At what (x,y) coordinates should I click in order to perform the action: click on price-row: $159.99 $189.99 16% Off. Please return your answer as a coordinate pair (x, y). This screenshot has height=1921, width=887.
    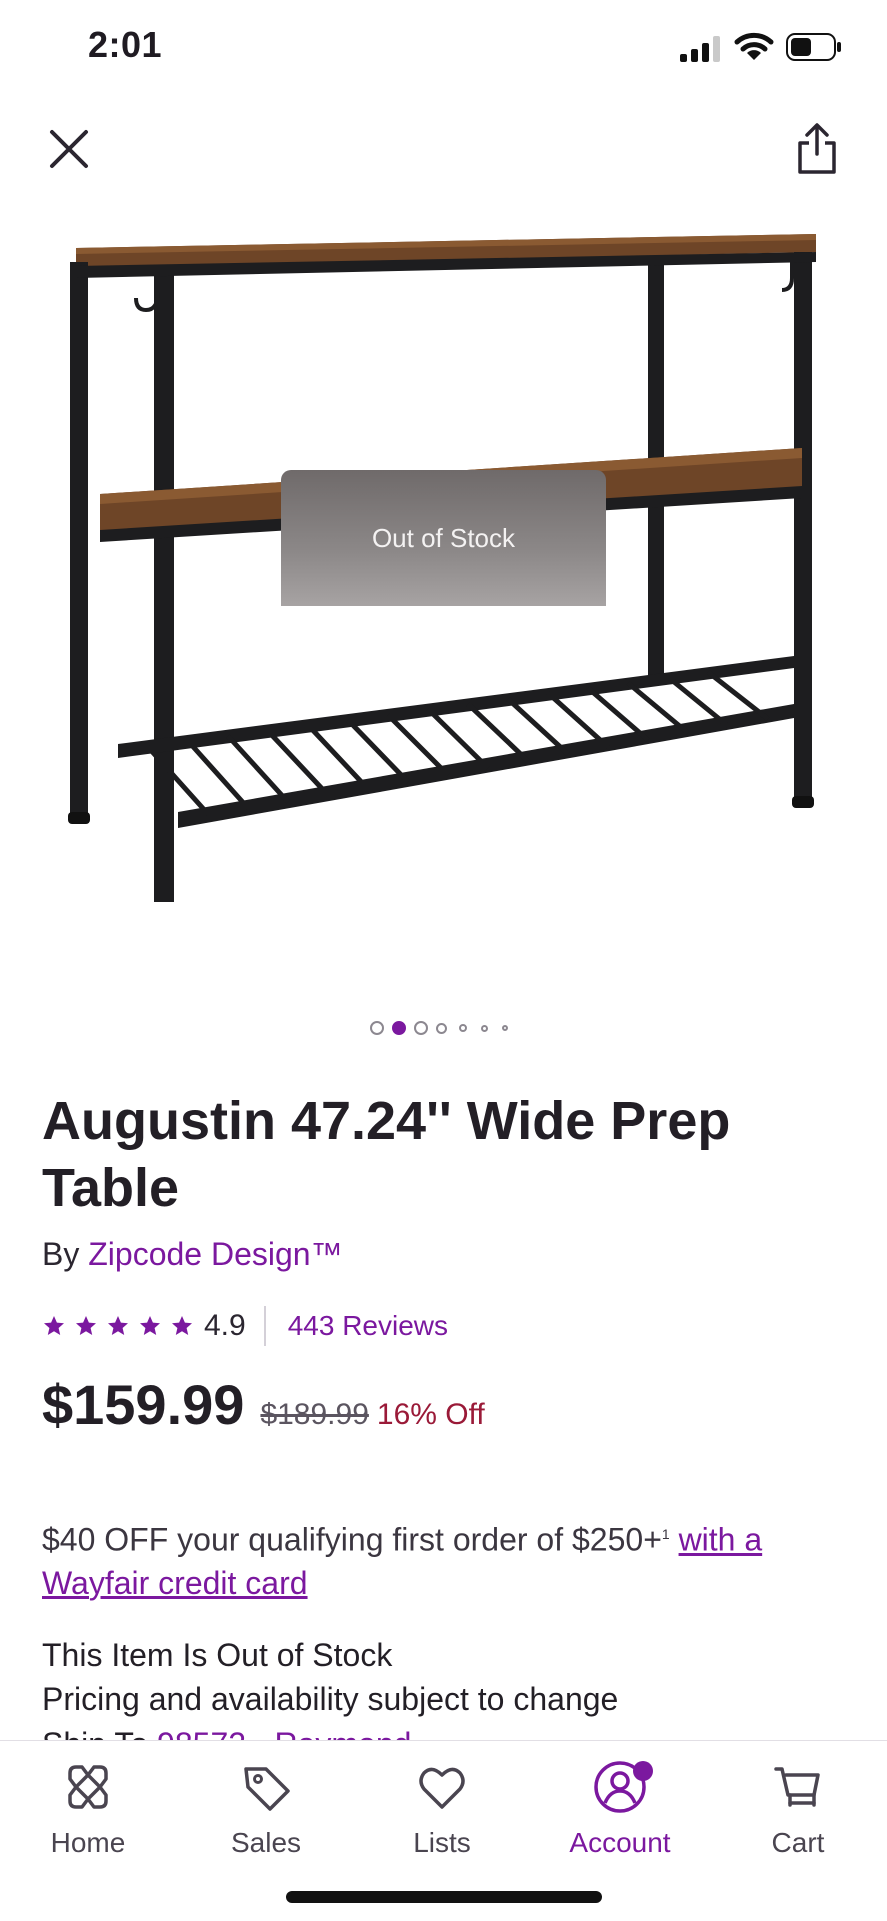
    Looking at the image, I should click on (263, 1404).